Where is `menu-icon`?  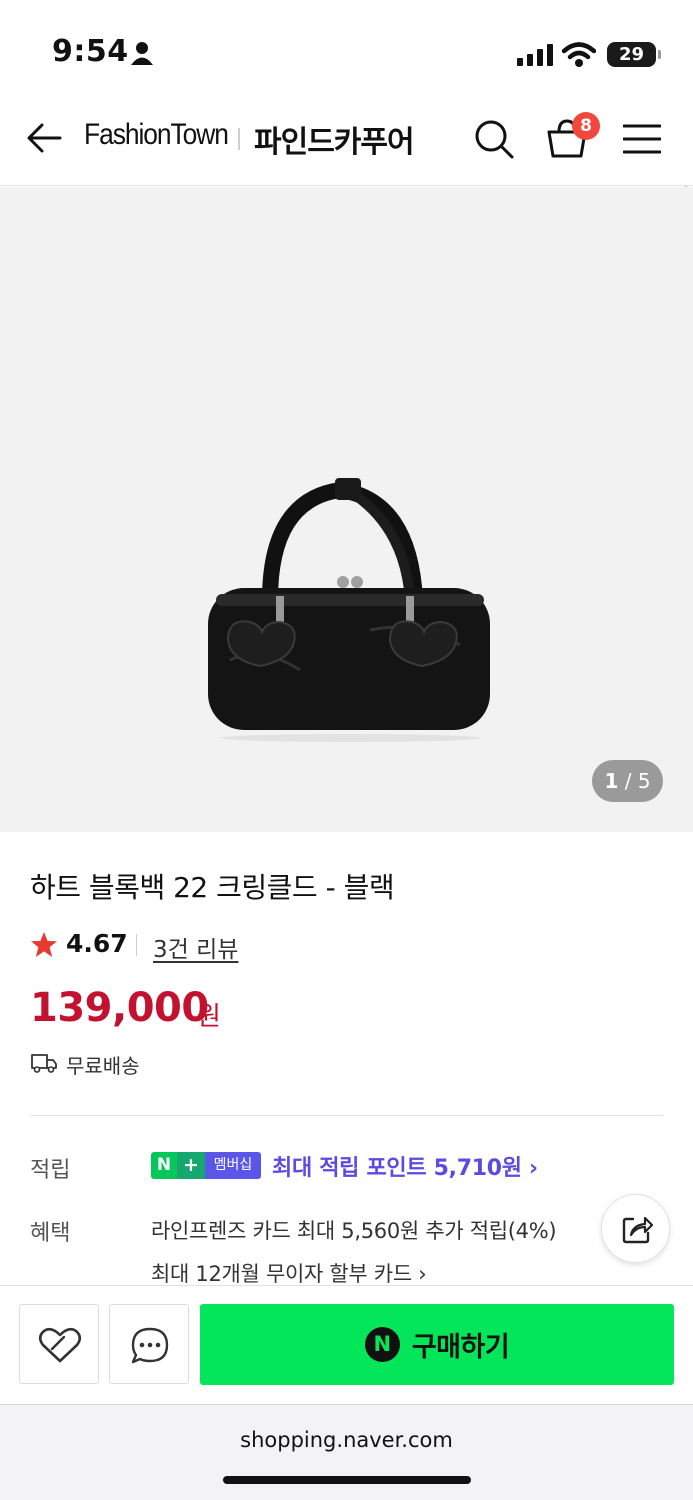
menu-icon is located at coordinates (642, 139).